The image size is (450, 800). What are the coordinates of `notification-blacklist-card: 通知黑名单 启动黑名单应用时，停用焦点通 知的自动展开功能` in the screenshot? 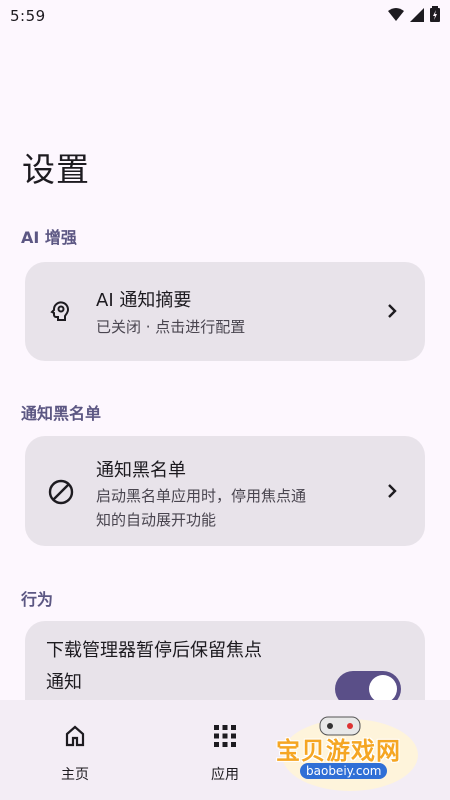 It's located at (225, 491).